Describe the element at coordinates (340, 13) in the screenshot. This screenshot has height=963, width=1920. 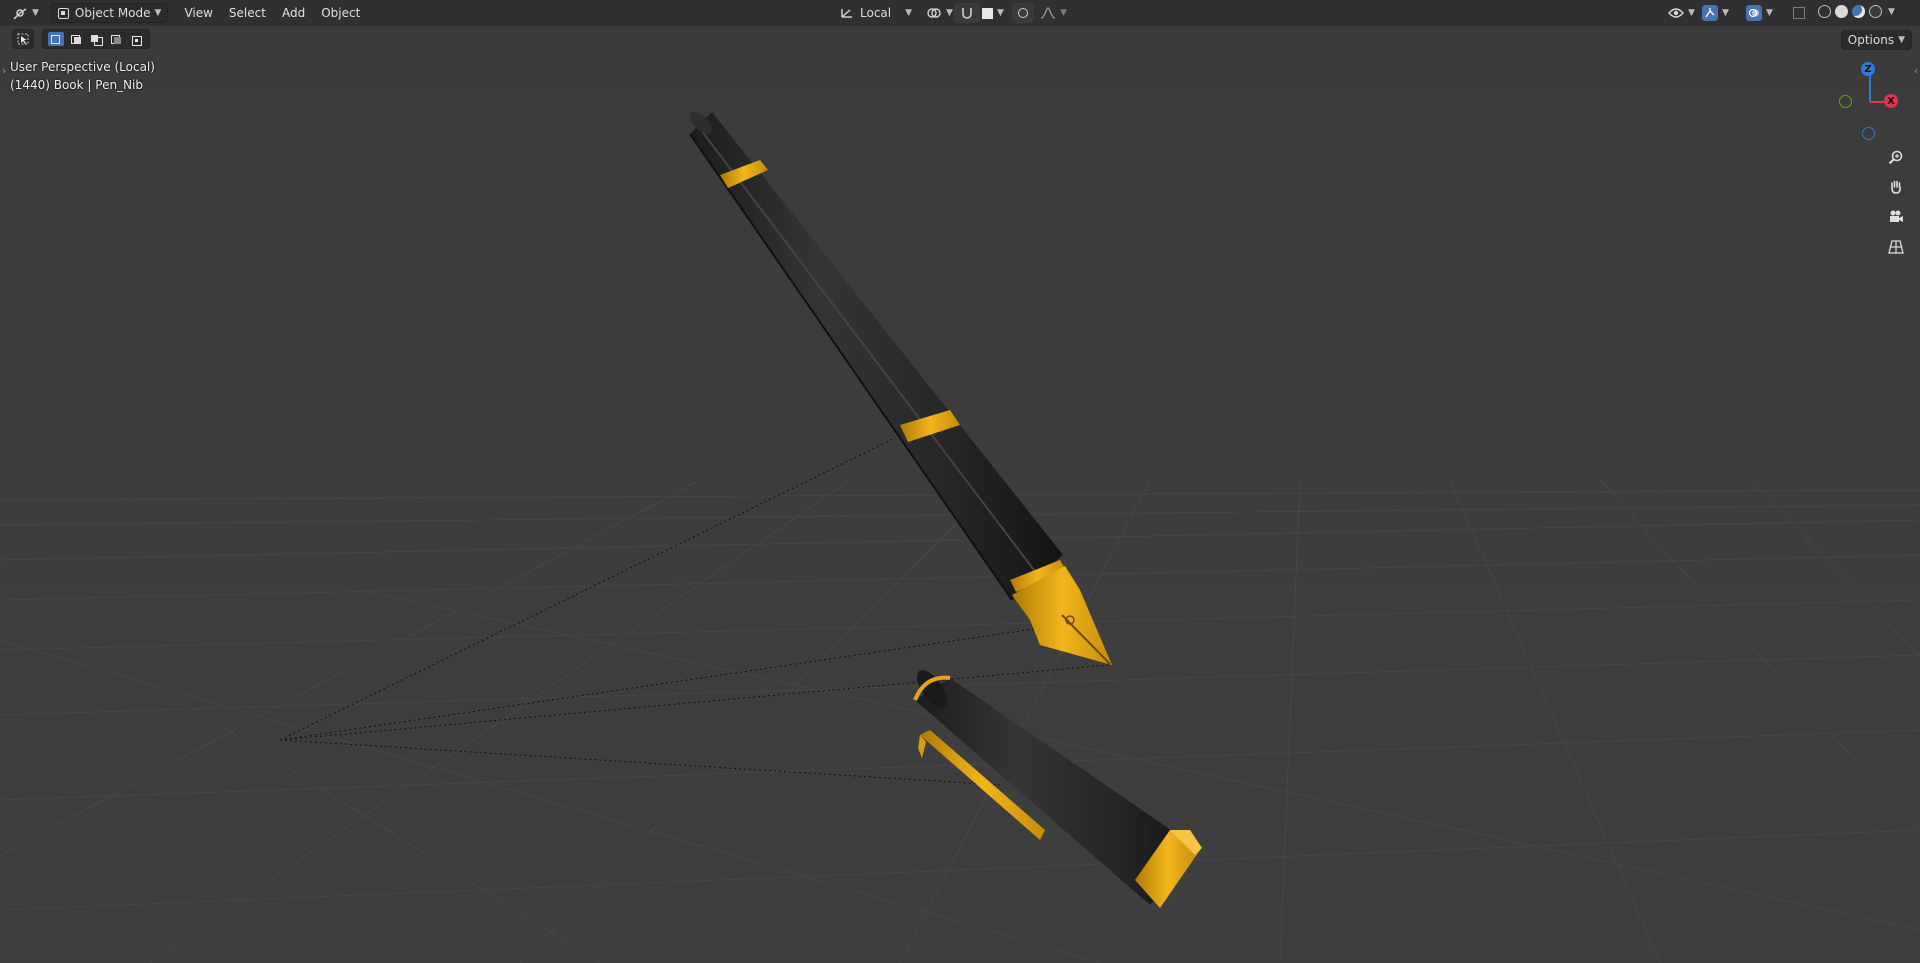
I see `menu-object: Object` at that location.